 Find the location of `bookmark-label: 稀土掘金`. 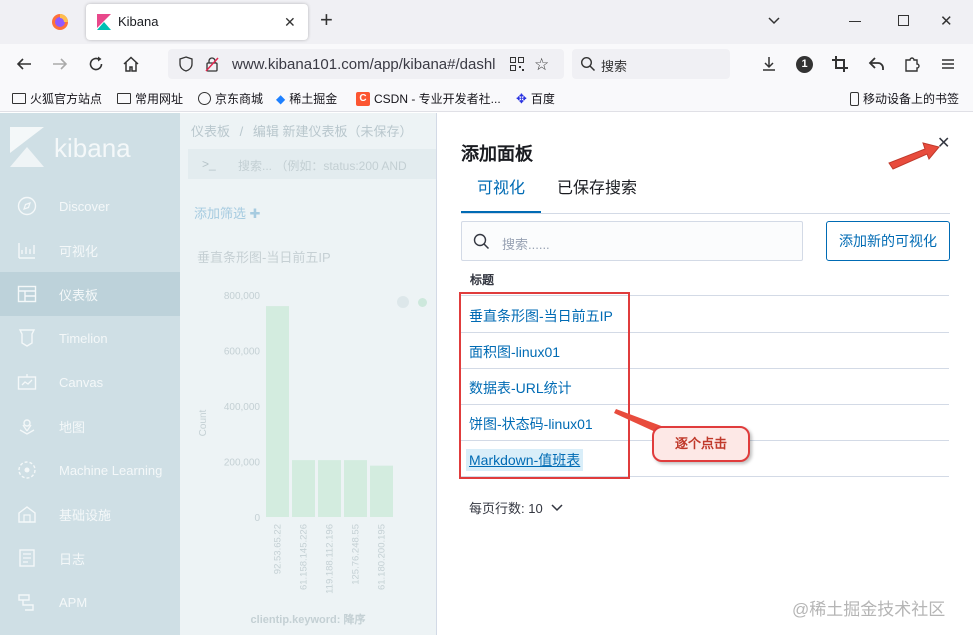

bookmark-label: 稀土掘金 is located at coordinates (313, 99).